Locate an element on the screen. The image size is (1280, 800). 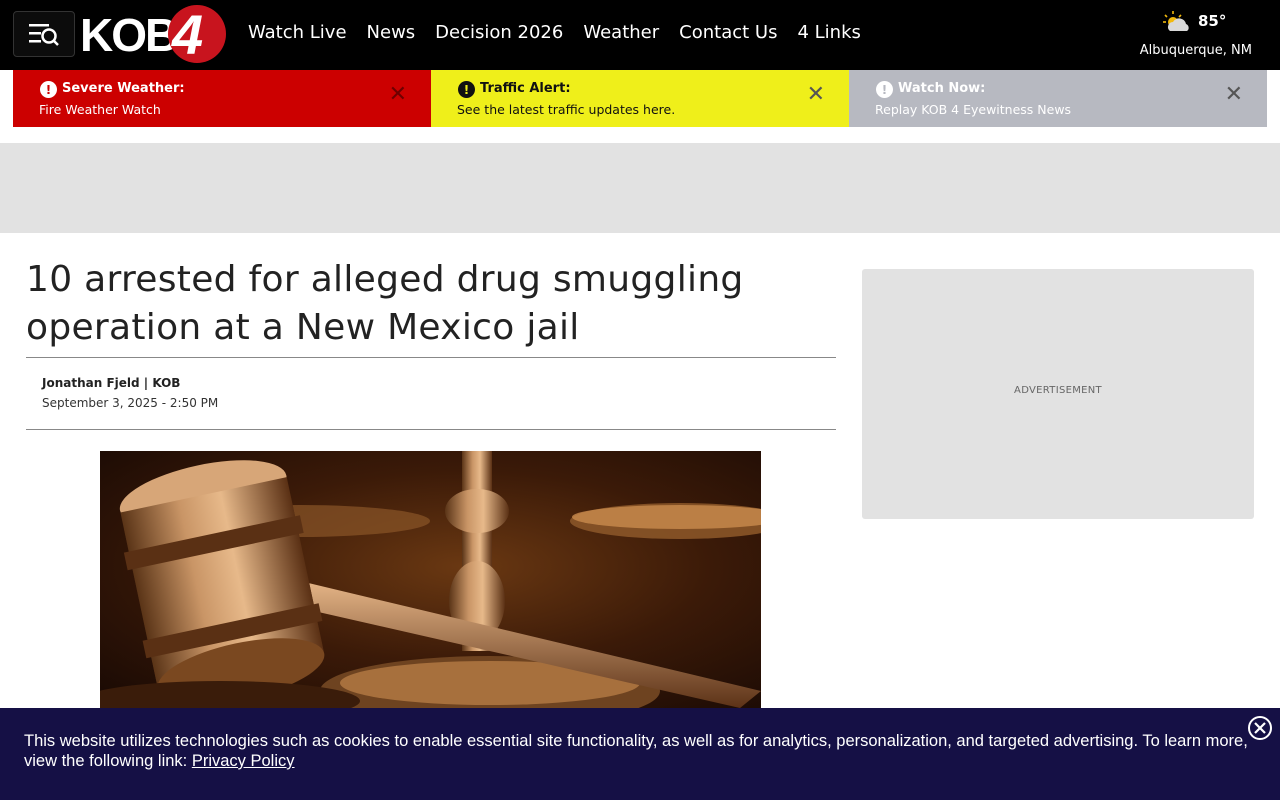
logo-number: 4 is located at coordinates (188, 34).